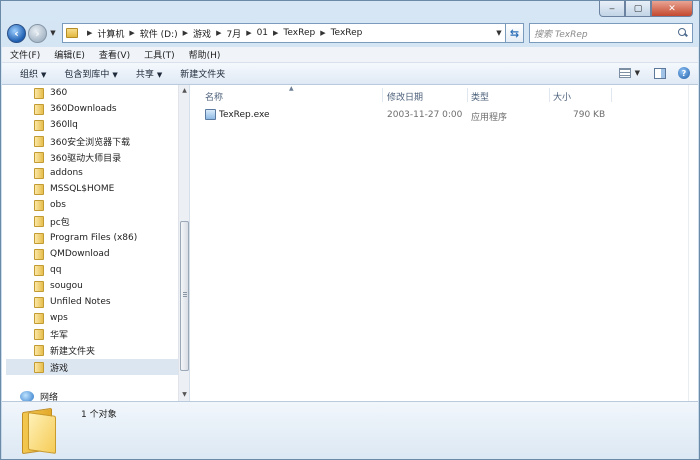 The width and height of the screenshot is (700, 460). What do you see at coordinates (56, 270) in the screenshot?
I see `tree-item-label: qq` at bounding box center [56, 270].